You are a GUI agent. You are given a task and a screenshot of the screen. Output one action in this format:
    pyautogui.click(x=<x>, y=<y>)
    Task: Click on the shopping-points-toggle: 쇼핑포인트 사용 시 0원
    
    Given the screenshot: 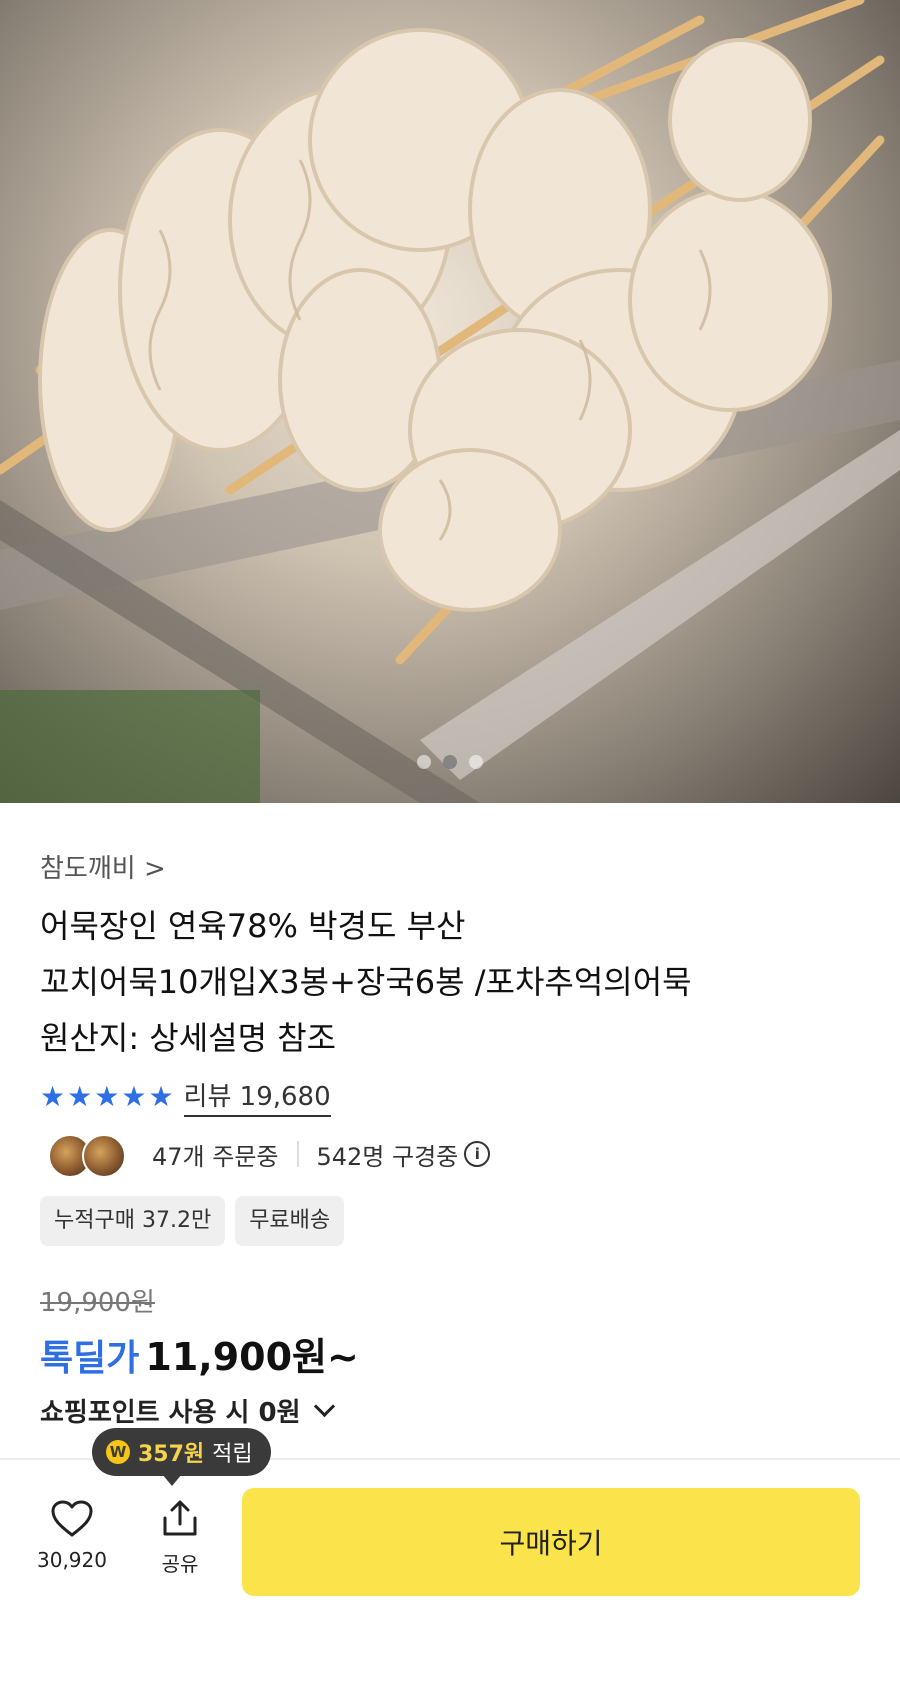 What is the action you would take?
    pyautogui.click(x=187, y=1410)
    